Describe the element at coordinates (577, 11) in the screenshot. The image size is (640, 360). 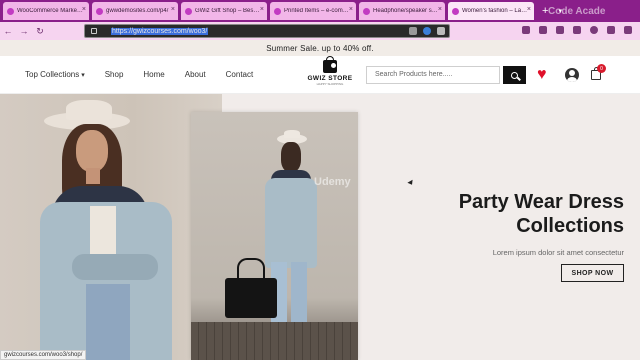
I see `watermark: Code Acade` at that location.